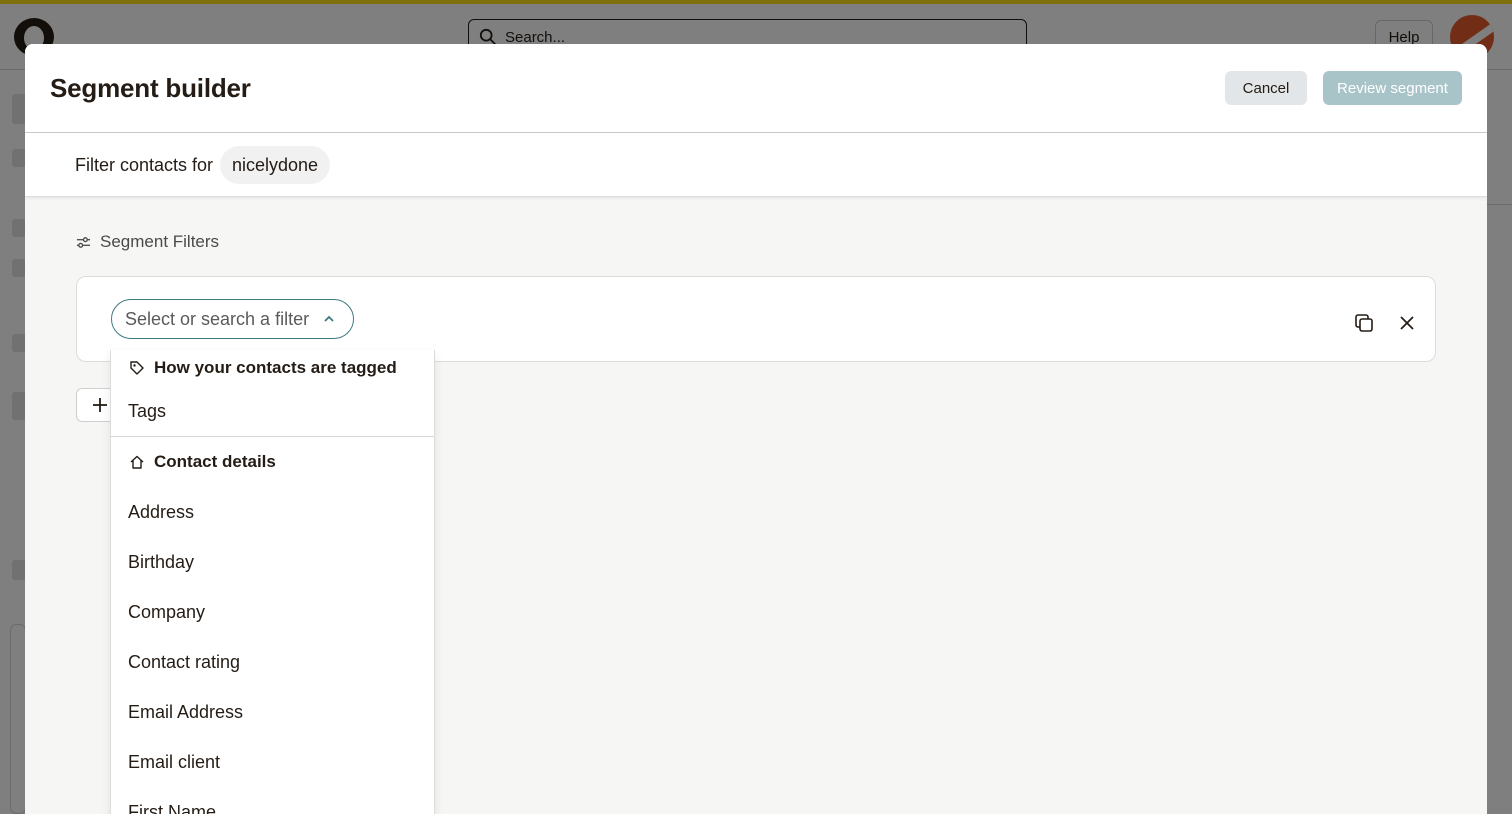  Describe the element at coordinates (272, 662) in the screenshot. I see `dropdown-item-contact-rating: Contact rating` at that location.